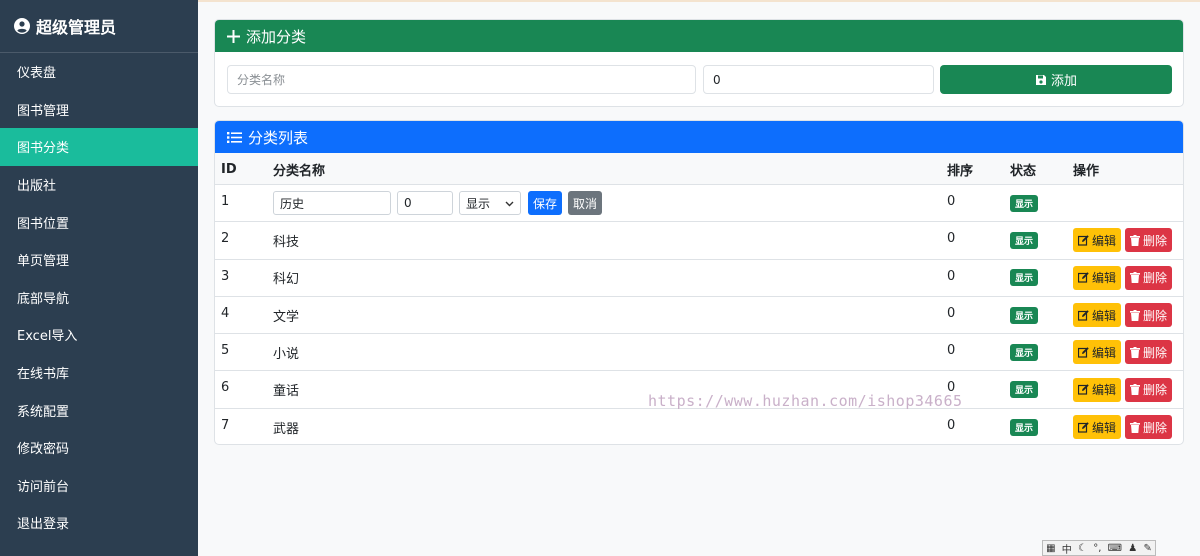  Describe the element at coordinates (229, 169) in the screenshot. I see `col-id: ID` at that location.